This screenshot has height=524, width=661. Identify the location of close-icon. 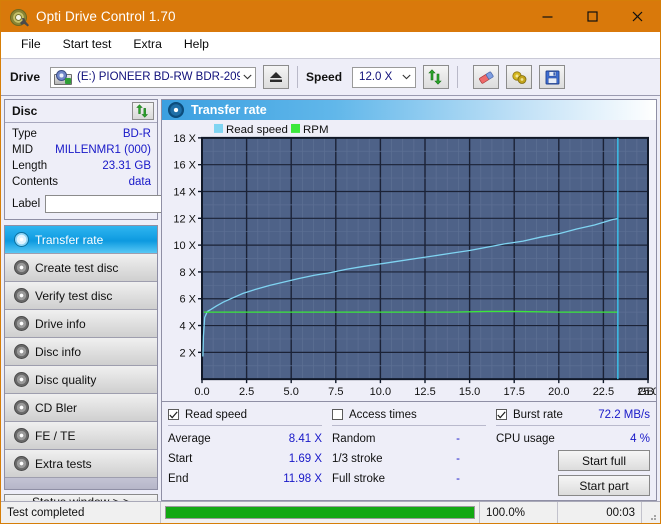
(637, 16).